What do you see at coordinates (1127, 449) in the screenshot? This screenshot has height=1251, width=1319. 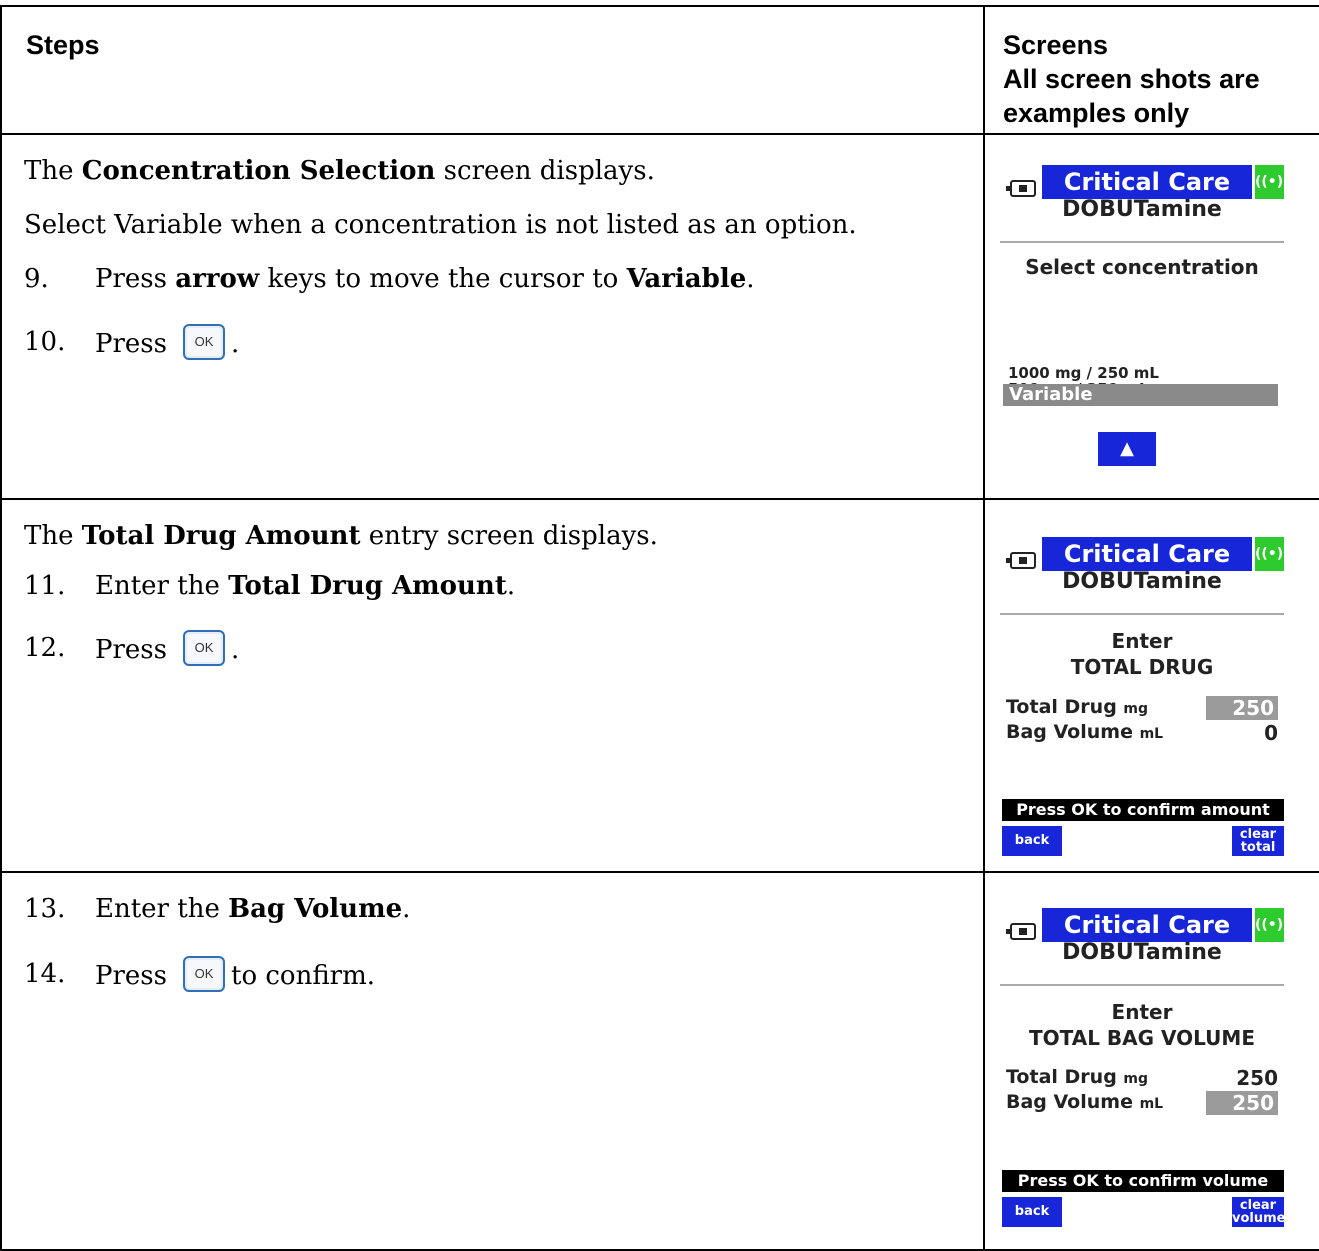 I see `up-arrow-icon: ▲` at bounding box center [1127, 449].